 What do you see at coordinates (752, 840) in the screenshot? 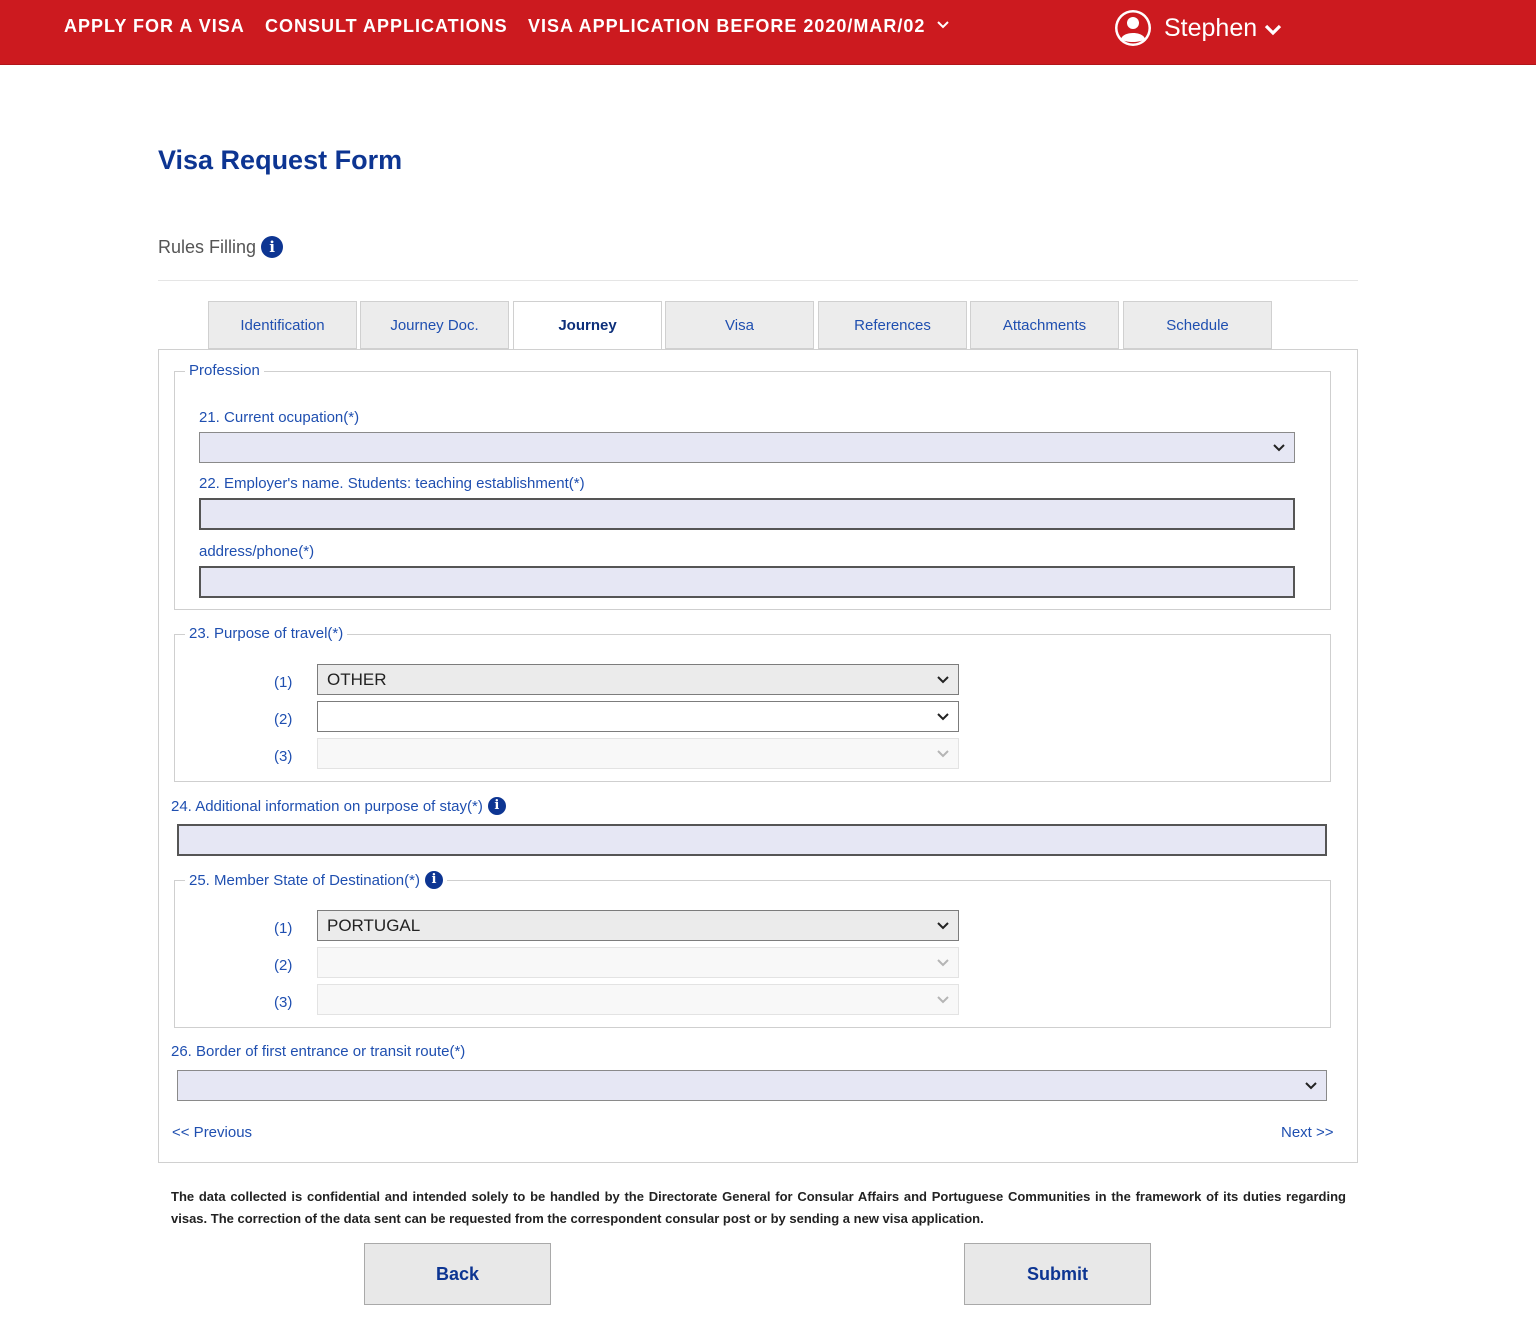
I see `additional-info-input` at bounding box center [752, 840].